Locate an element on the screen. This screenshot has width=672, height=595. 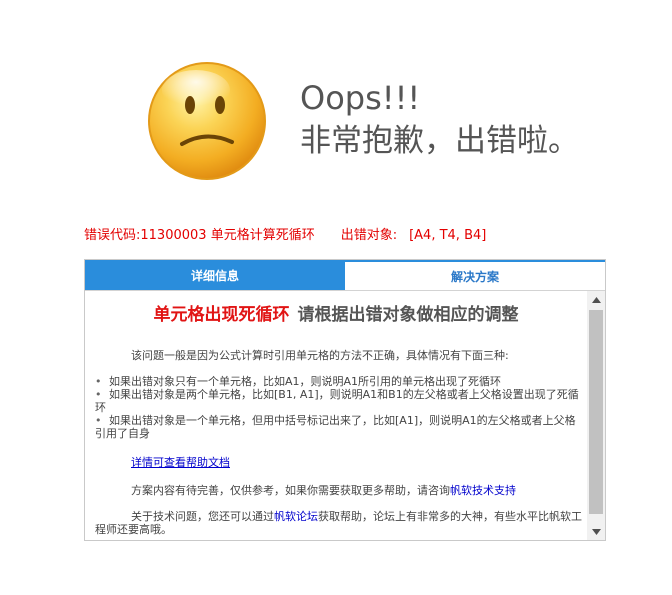
error-object-label: 出错对象: is located at coordinates (369, 235).